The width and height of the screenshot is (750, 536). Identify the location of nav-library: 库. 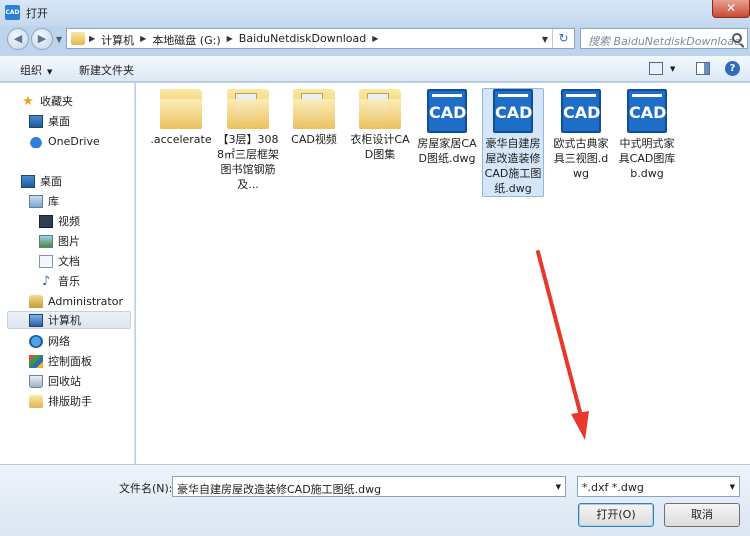
(44, 201).